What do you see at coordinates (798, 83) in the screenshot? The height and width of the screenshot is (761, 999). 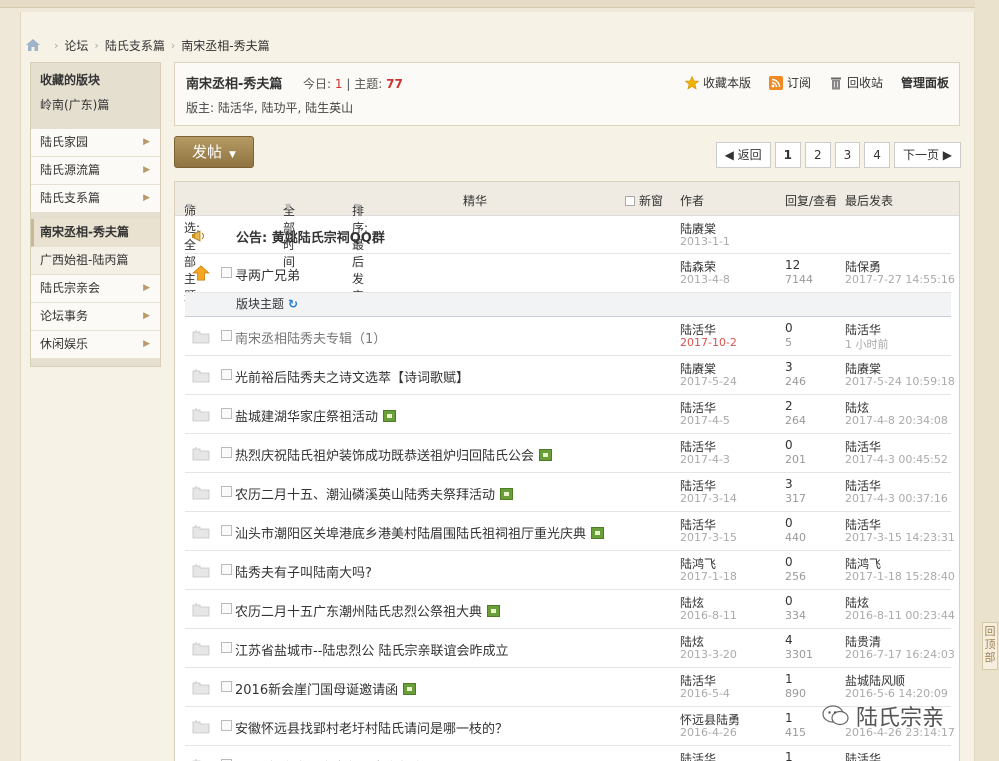 I see `subscribe-label: 订阅` at bounding box center [798, 83].